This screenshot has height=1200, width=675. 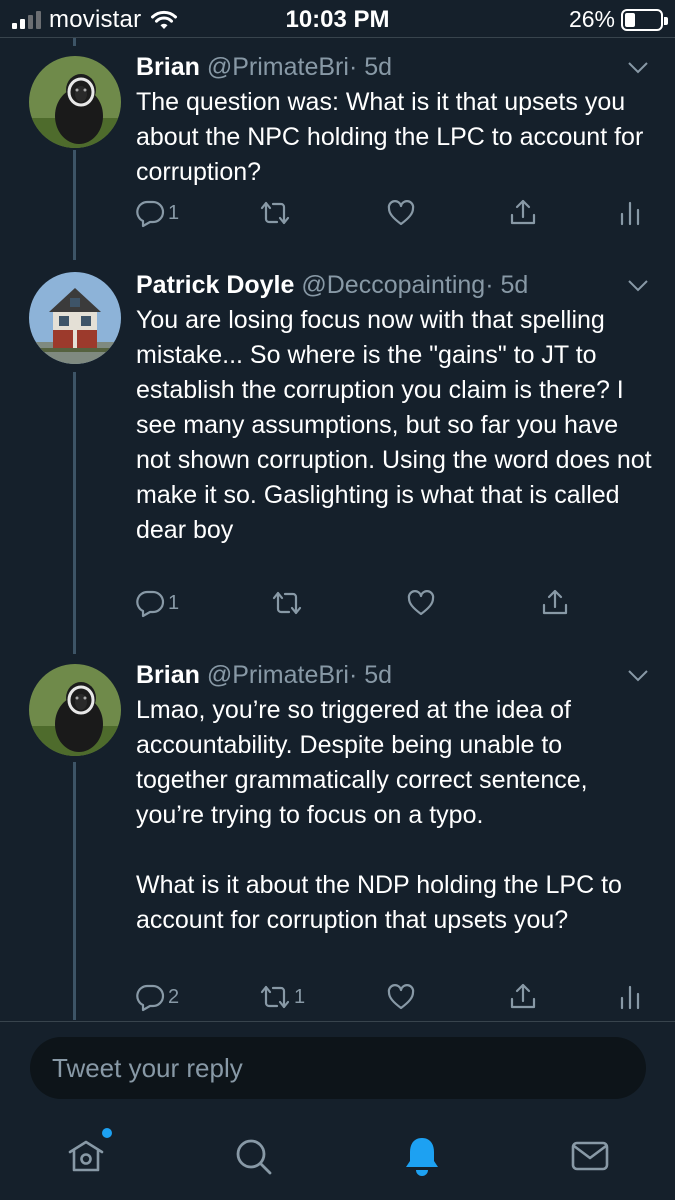 I want to click on tab-search, so click(x=254, y=1156).